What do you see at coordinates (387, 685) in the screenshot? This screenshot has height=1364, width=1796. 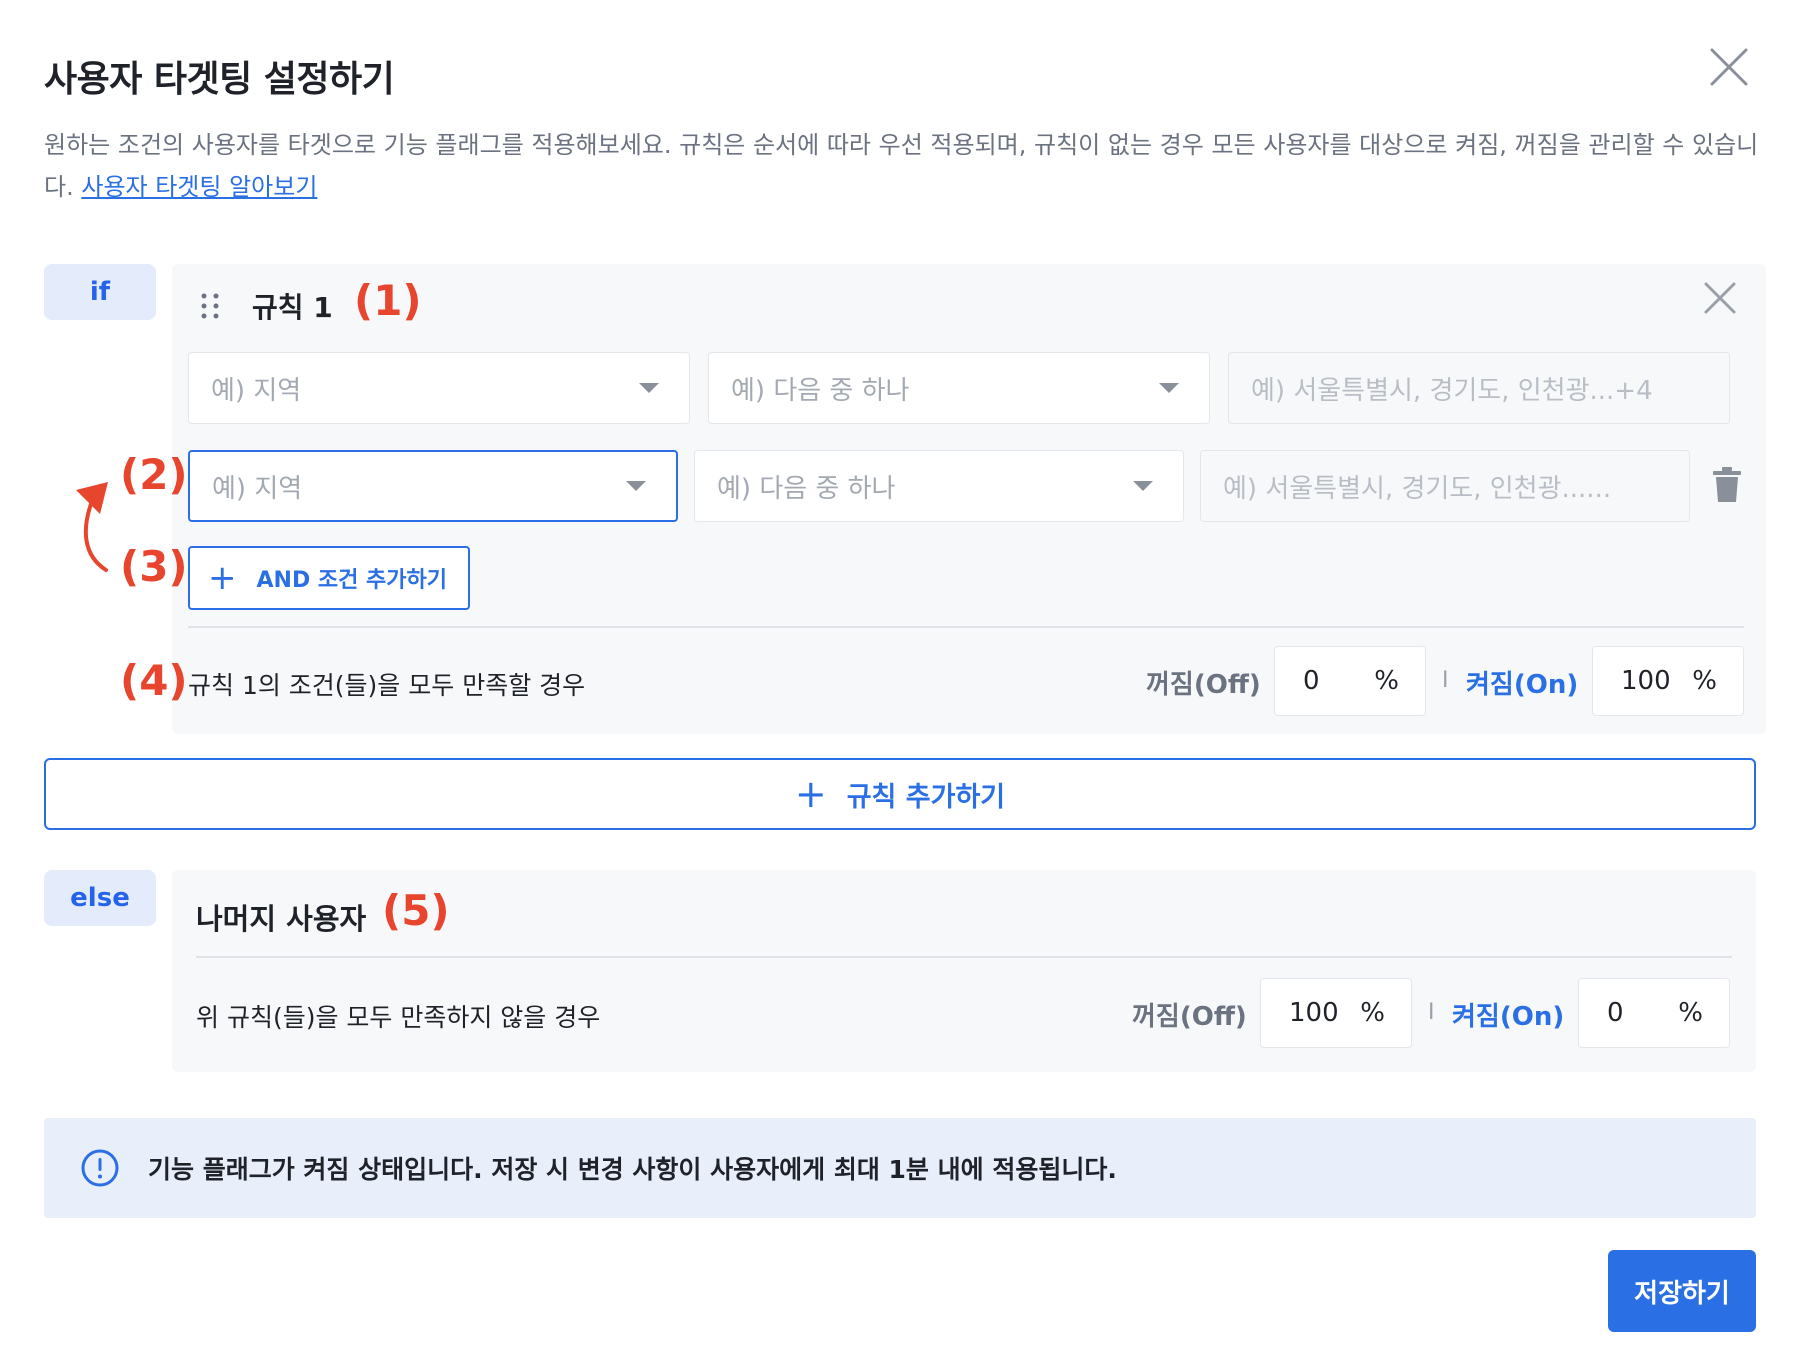 I see `rule-condition-summary: 규칙 1의 조건(들)을 모두 만족할 경우` at bounding box center [387, 685].